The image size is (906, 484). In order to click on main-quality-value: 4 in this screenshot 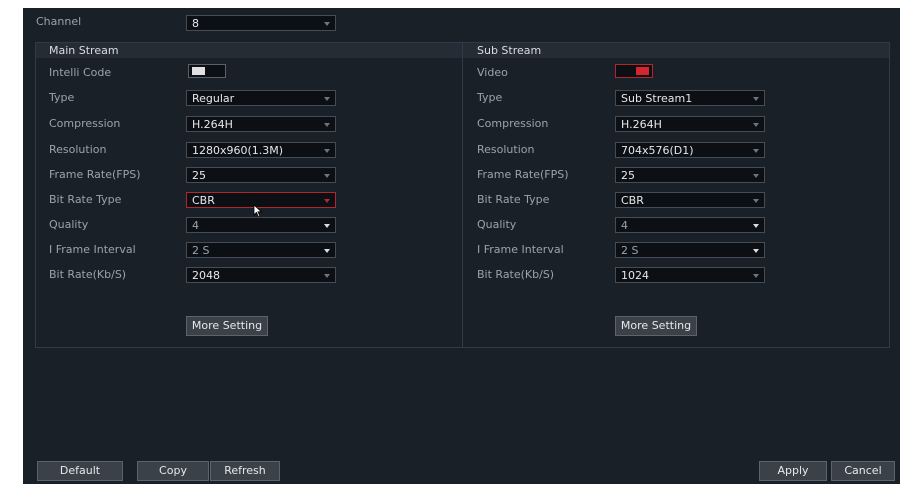, I will do `click(195, 225)`.